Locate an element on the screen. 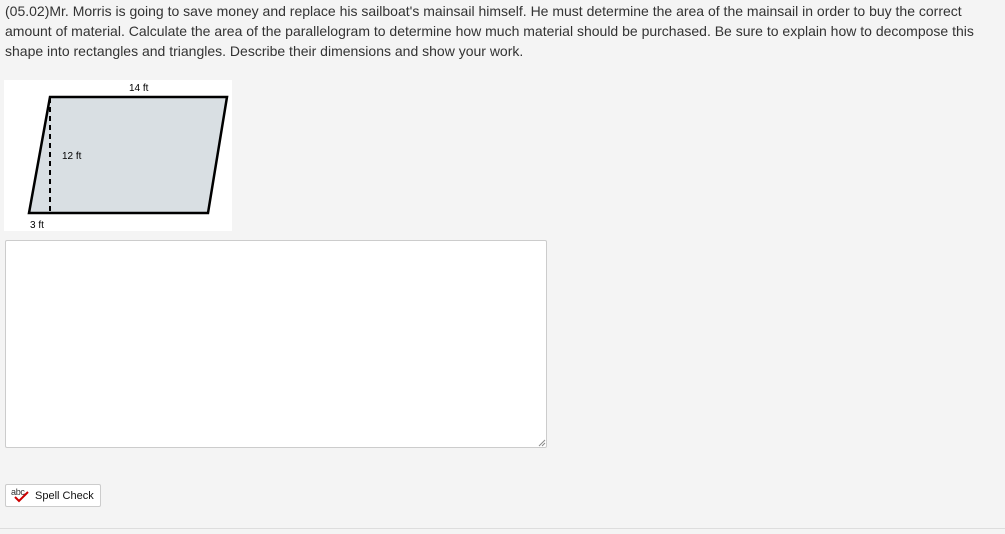  bottom-divider is located at coordinates (502, 528).